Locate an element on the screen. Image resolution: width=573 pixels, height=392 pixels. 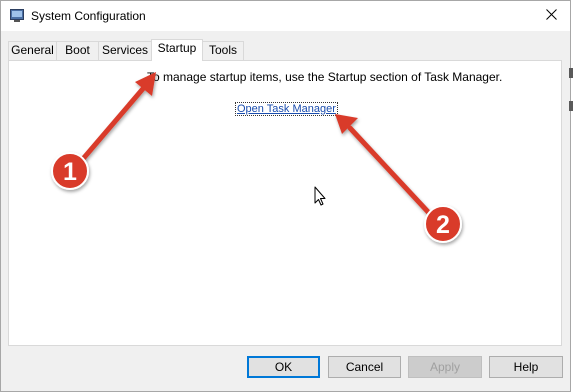
window-title: System Configuration is located at coordinates (88, 16).